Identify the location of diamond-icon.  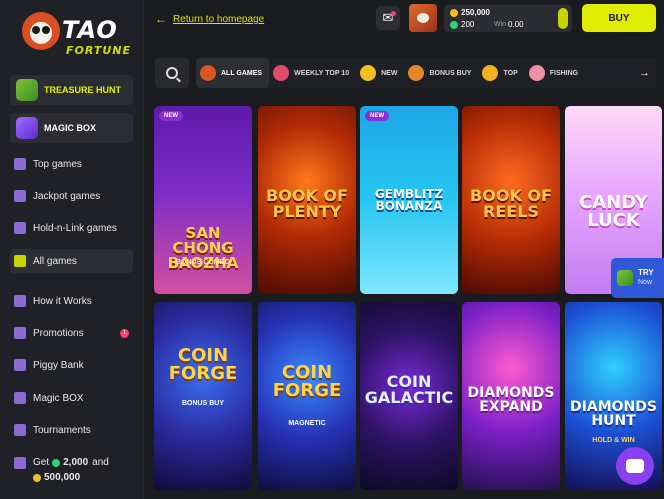
(20, 196).